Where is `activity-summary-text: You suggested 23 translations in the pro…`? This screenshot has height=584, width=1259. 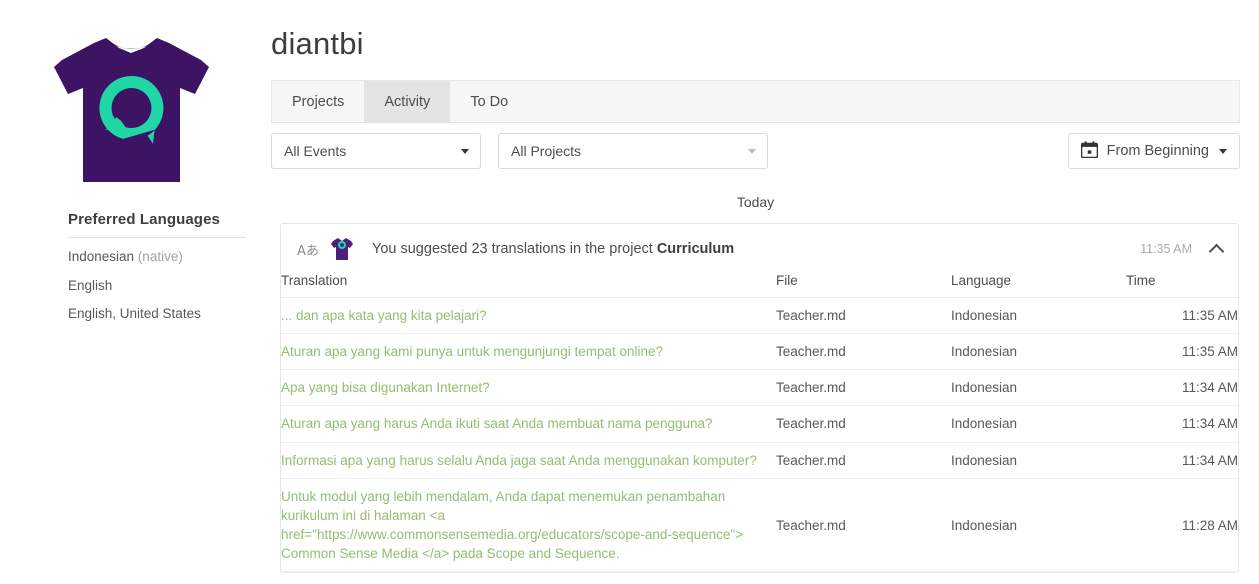 activity-summary-text: You suggested 23 translations in the pro… is located at coordinates (514, 249).